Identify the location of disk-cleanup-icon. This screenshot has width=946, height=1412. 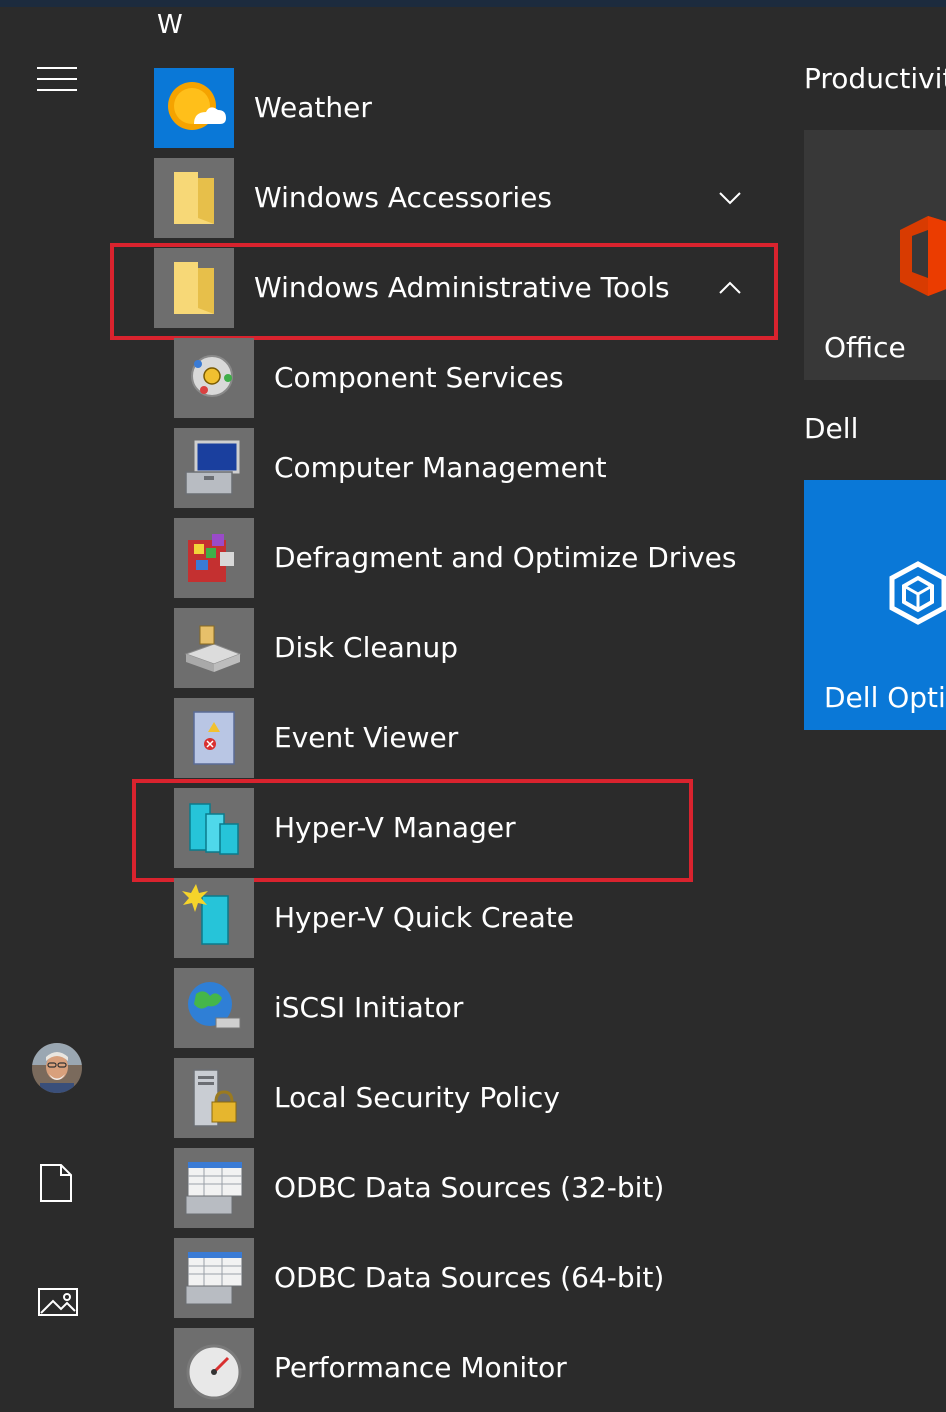
(214, 648).